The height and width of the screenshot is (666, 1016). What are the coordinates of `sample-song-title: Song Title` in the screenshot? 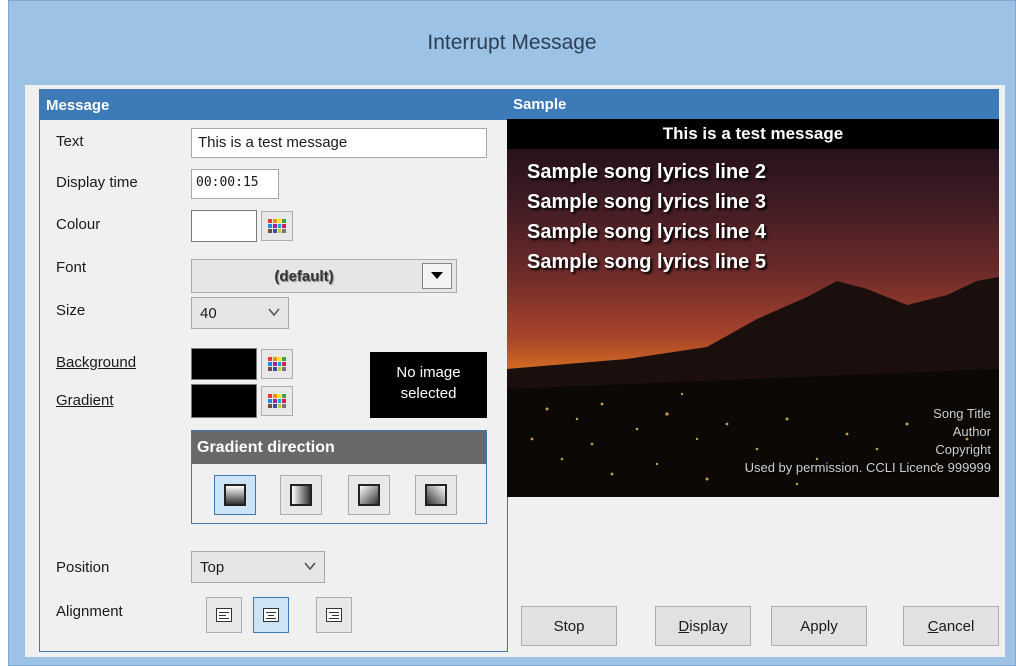 It's located at (962, 413).